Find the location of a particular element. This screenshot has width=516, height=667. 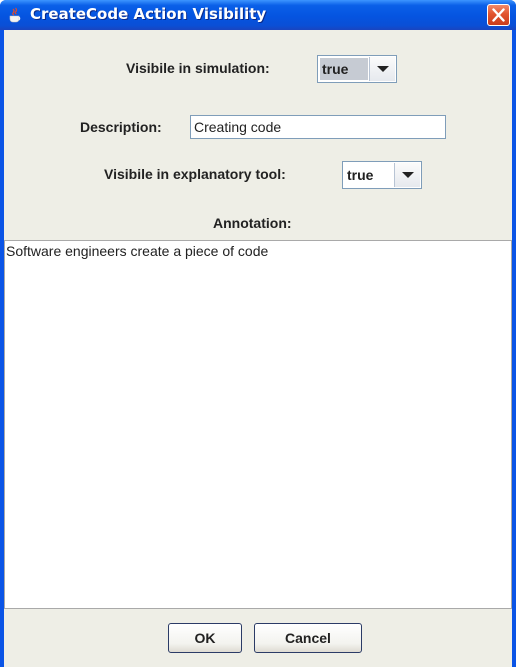

expl-visibility-select: true is located at coordinates (382, 175).